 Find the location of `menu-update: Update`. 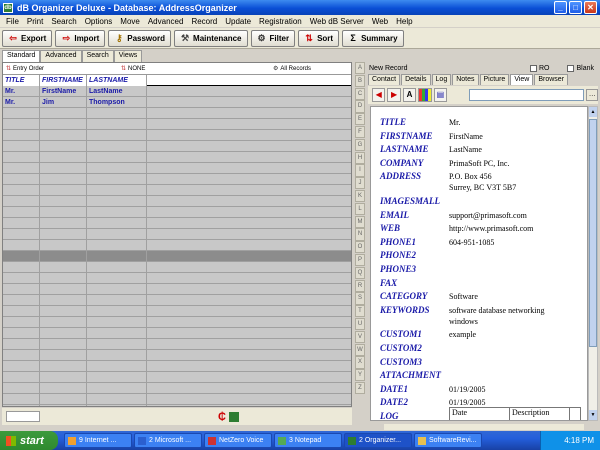

menu-update: Update is located at coordinates (238, 21).